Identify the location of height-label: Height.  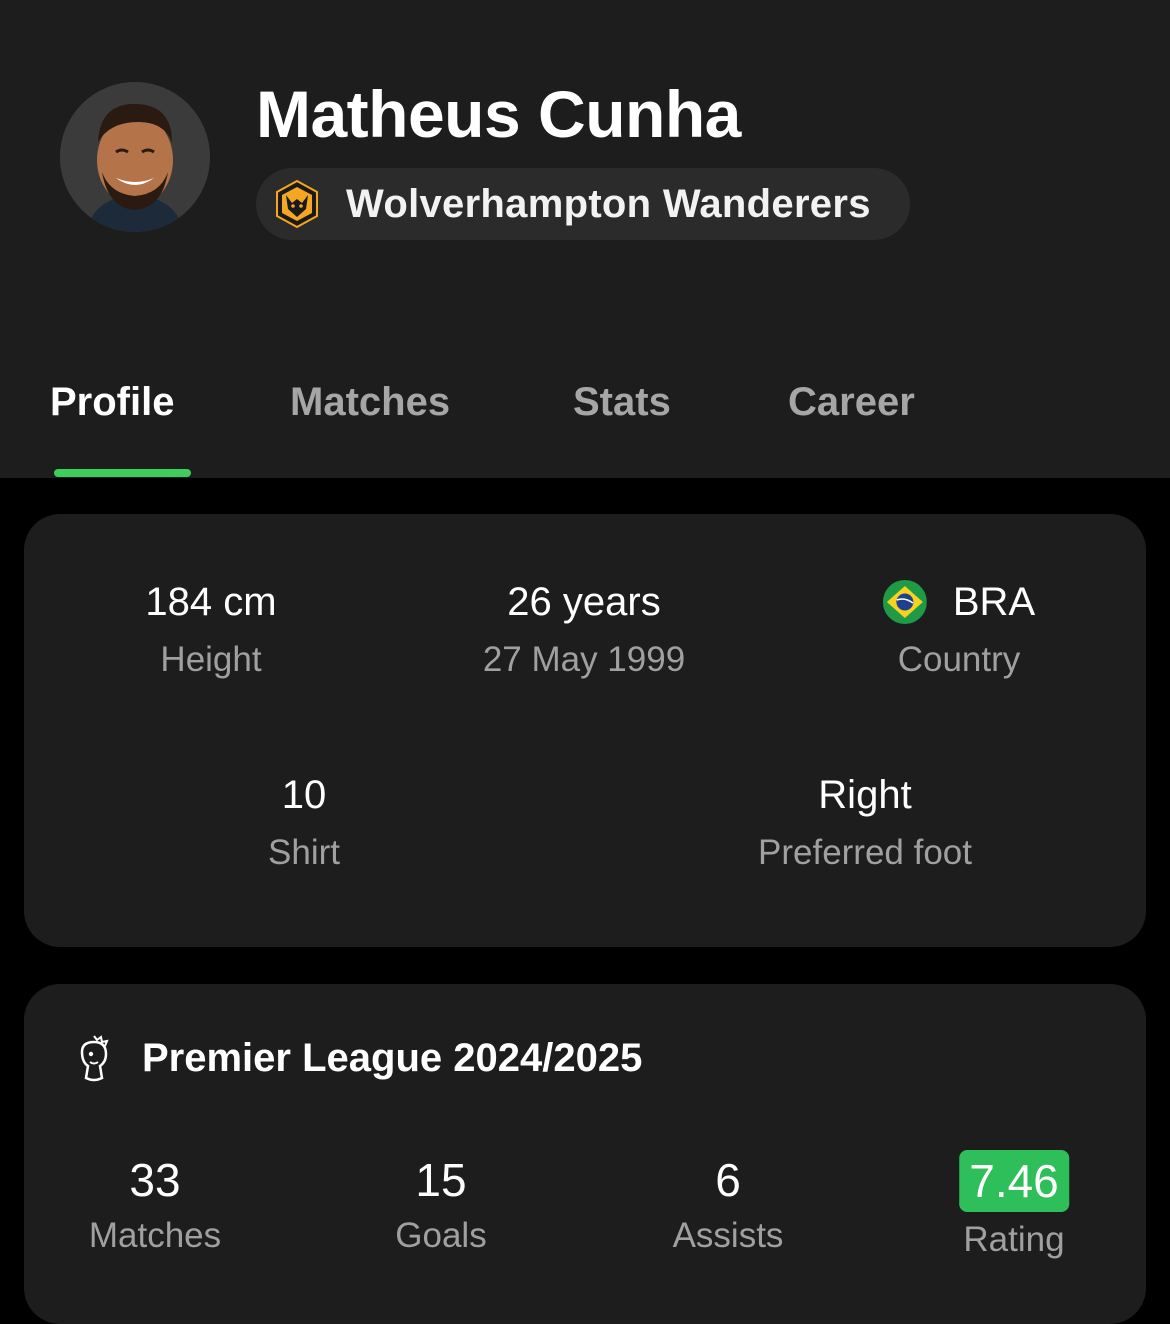
(211, 659).